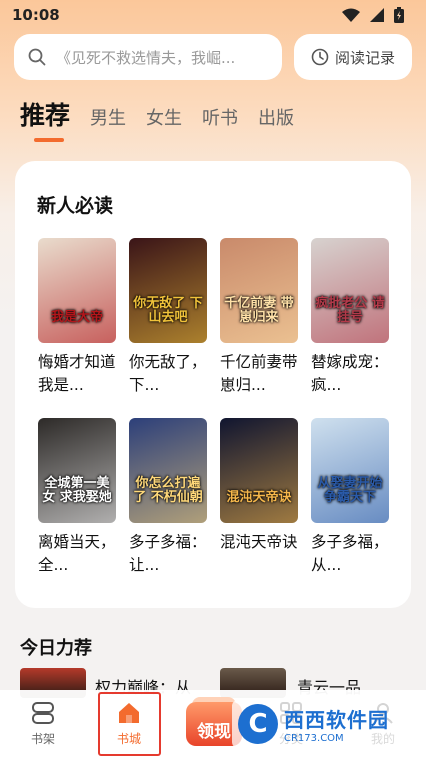 The width and height of the screenshot is (426, 757). I want to click on watermark-text: 西西软件园 CR173.COM, so click(336, 724).